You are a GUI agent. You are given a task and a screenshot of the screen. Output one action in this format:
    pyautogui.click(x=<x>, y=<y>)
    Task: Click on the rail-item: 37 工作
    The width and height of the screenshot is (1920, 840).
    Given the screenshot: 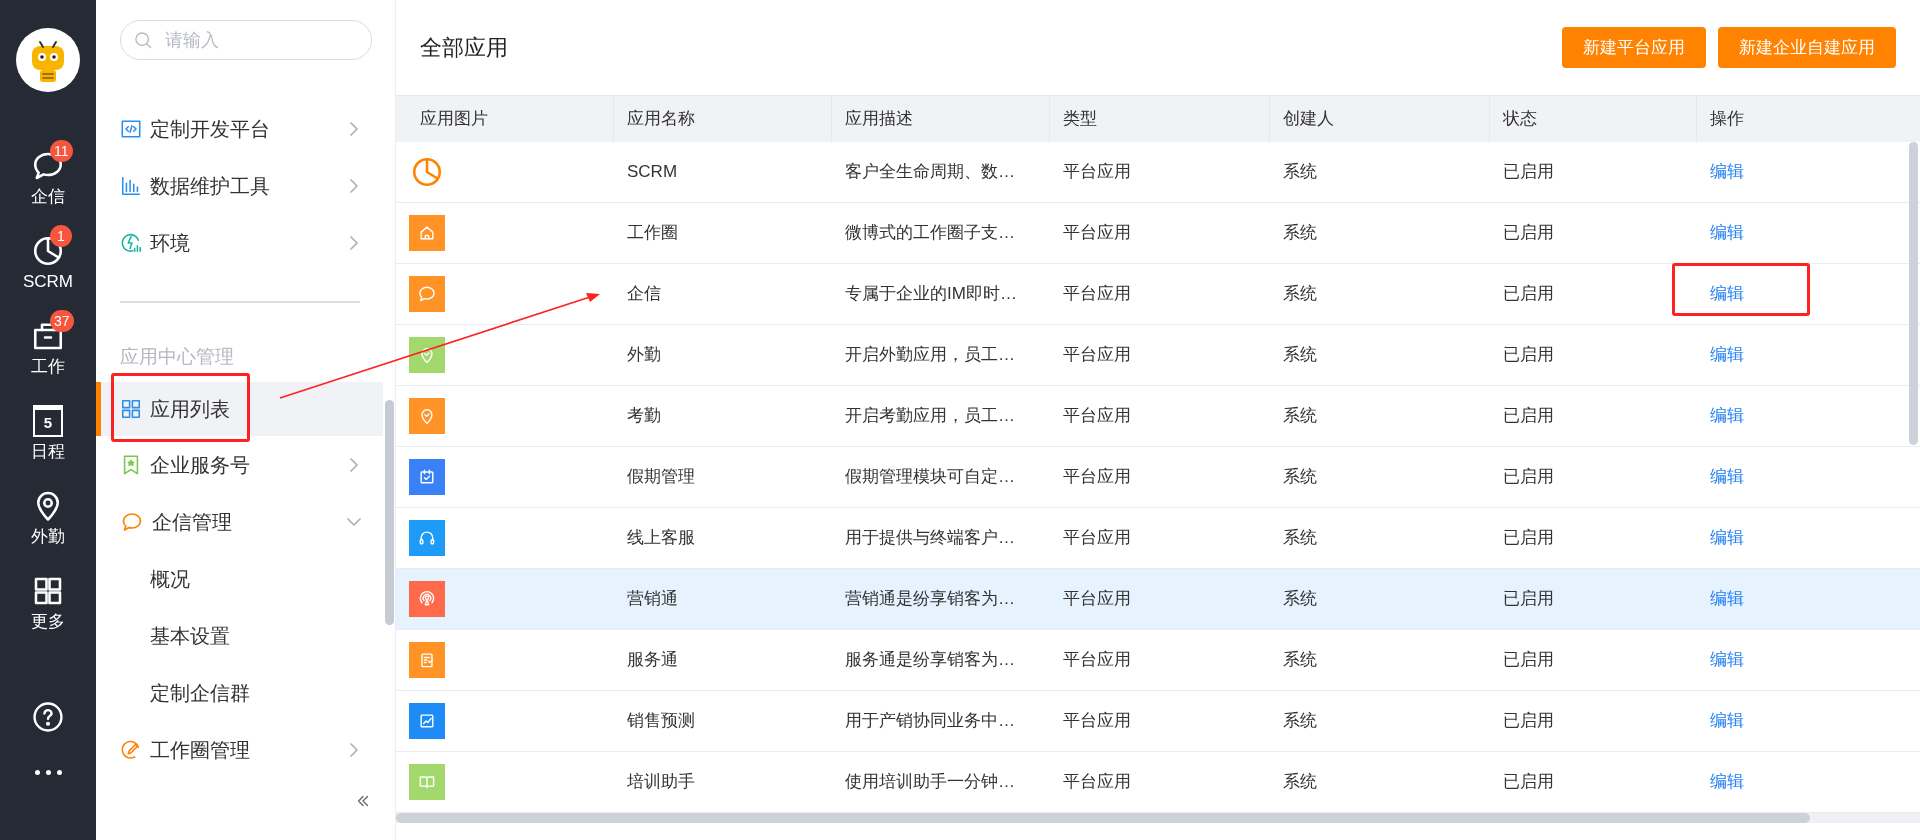 What is the action you would take?
    pyautogui.click(x=48, y=347)
    